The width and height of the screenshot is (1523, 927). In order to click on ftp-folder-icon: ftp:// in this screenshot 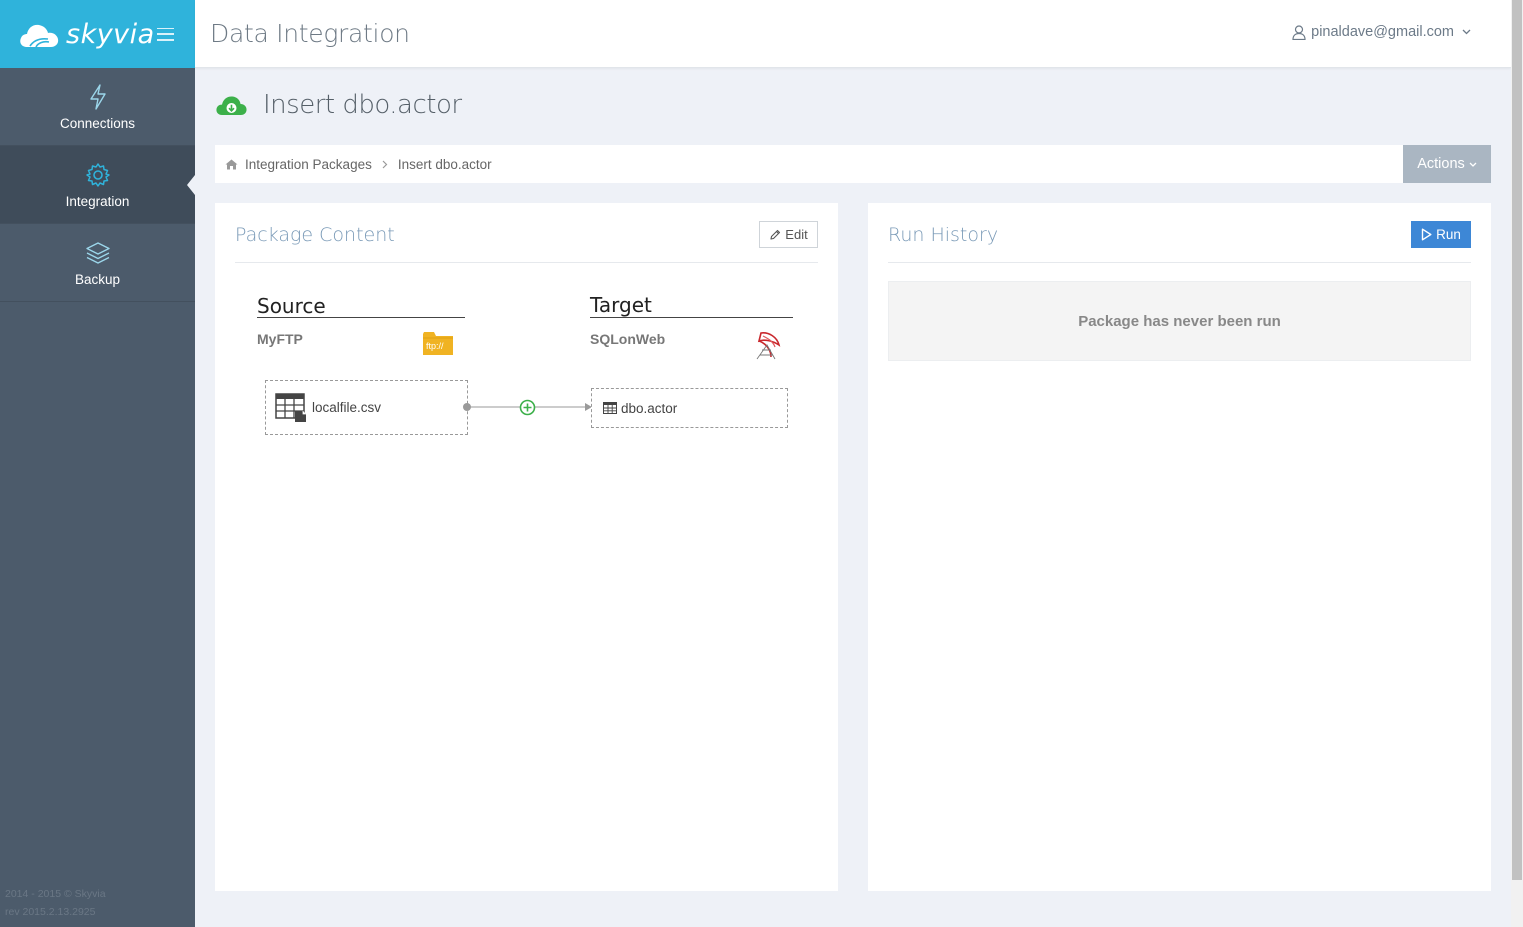, I will do `click(438, 345)`.